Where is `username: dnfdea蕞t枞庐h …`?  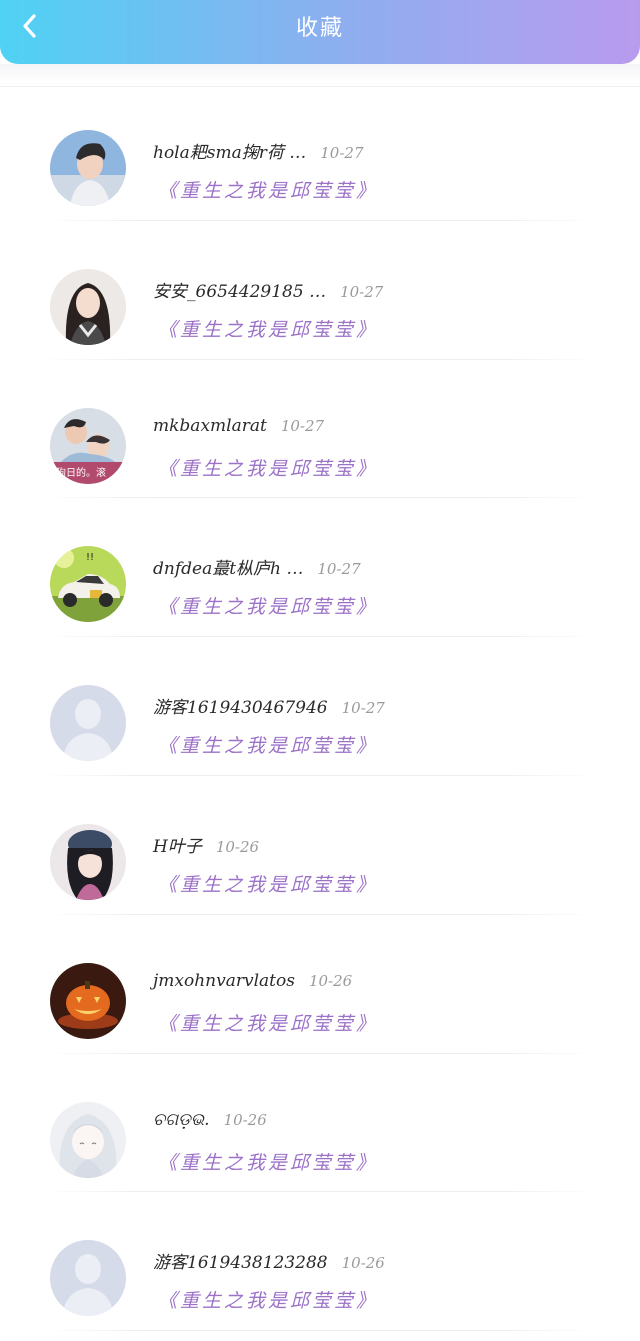 username: dnfdea蕞t枞庐h … is located at coordinates (228, 569).